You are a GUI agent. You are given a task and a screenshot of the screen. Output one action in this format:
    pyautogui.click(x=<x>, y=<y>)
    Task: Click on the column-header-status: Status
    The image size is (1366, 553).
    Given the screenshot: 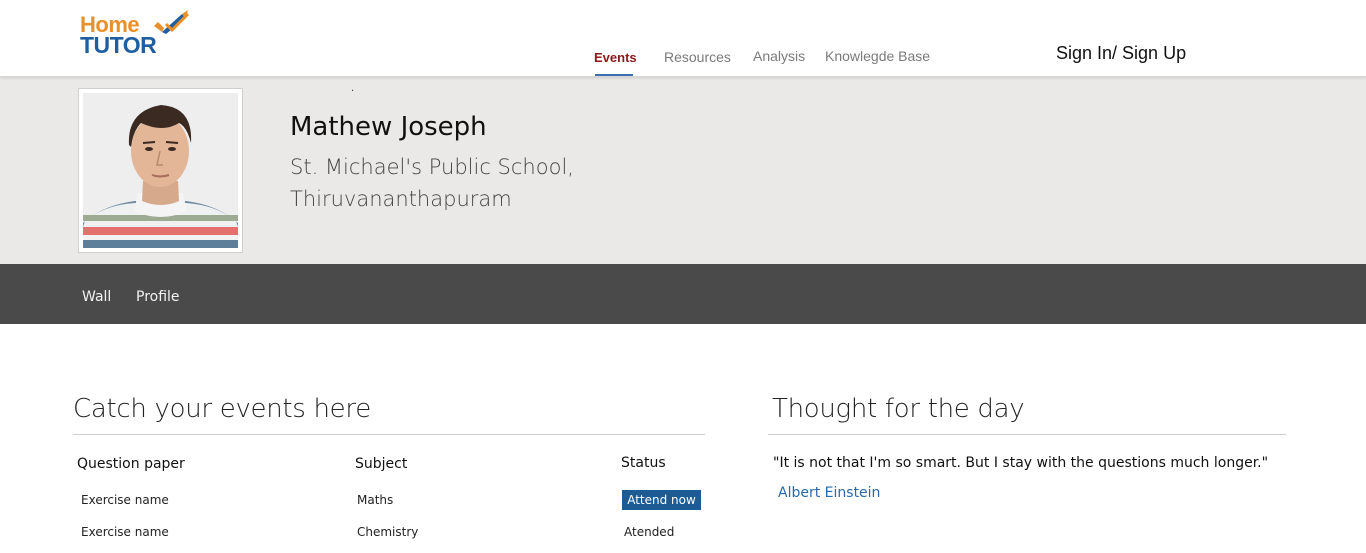 What is the action you would take?
    pyautogui.click(x=643, y=463)
    